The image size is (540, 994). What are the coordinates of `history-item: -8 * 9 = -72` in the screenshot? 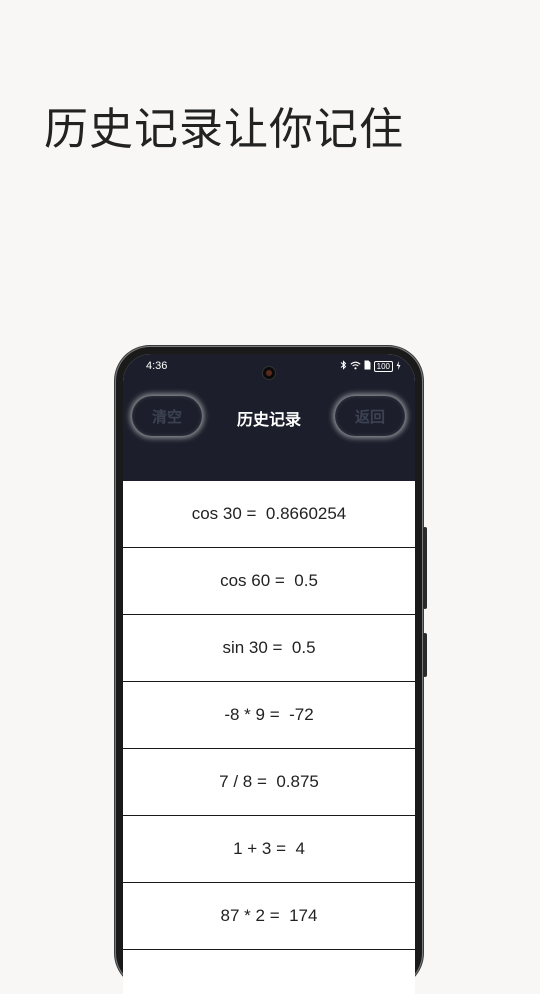 It's located at (269, 715).